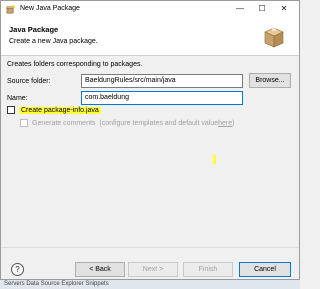 This screenshot has height=289, width=320. What do you see at coordinates (274, 37) in the screenshot?
I see `package-wizard-icon` at bounding box center [274, 37].